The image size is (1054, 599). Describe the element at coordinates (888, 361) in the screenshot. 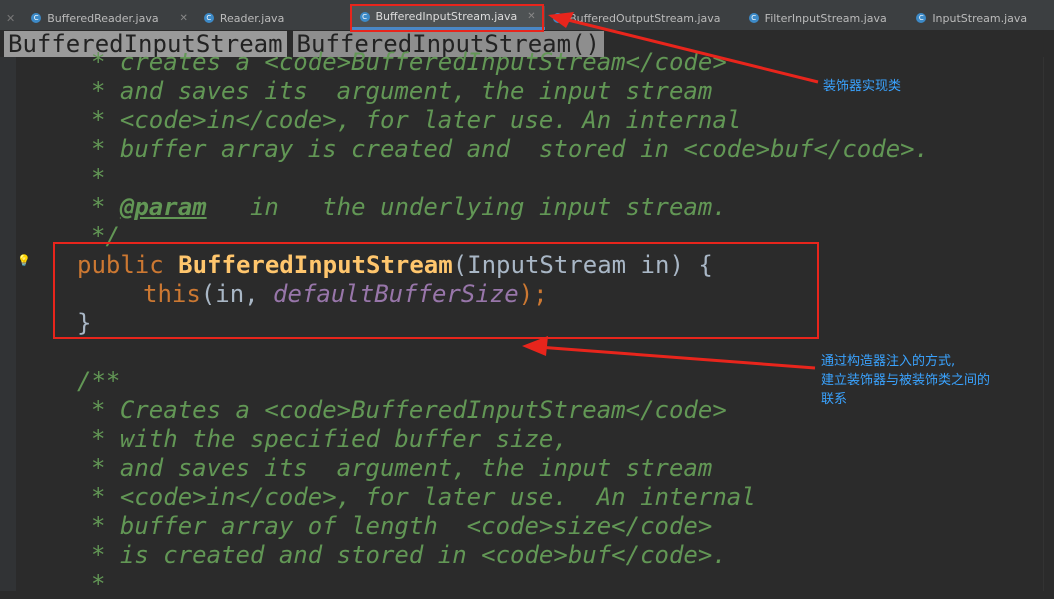

I see `annotation-line: 通过构造器注入的方式,` at that location.